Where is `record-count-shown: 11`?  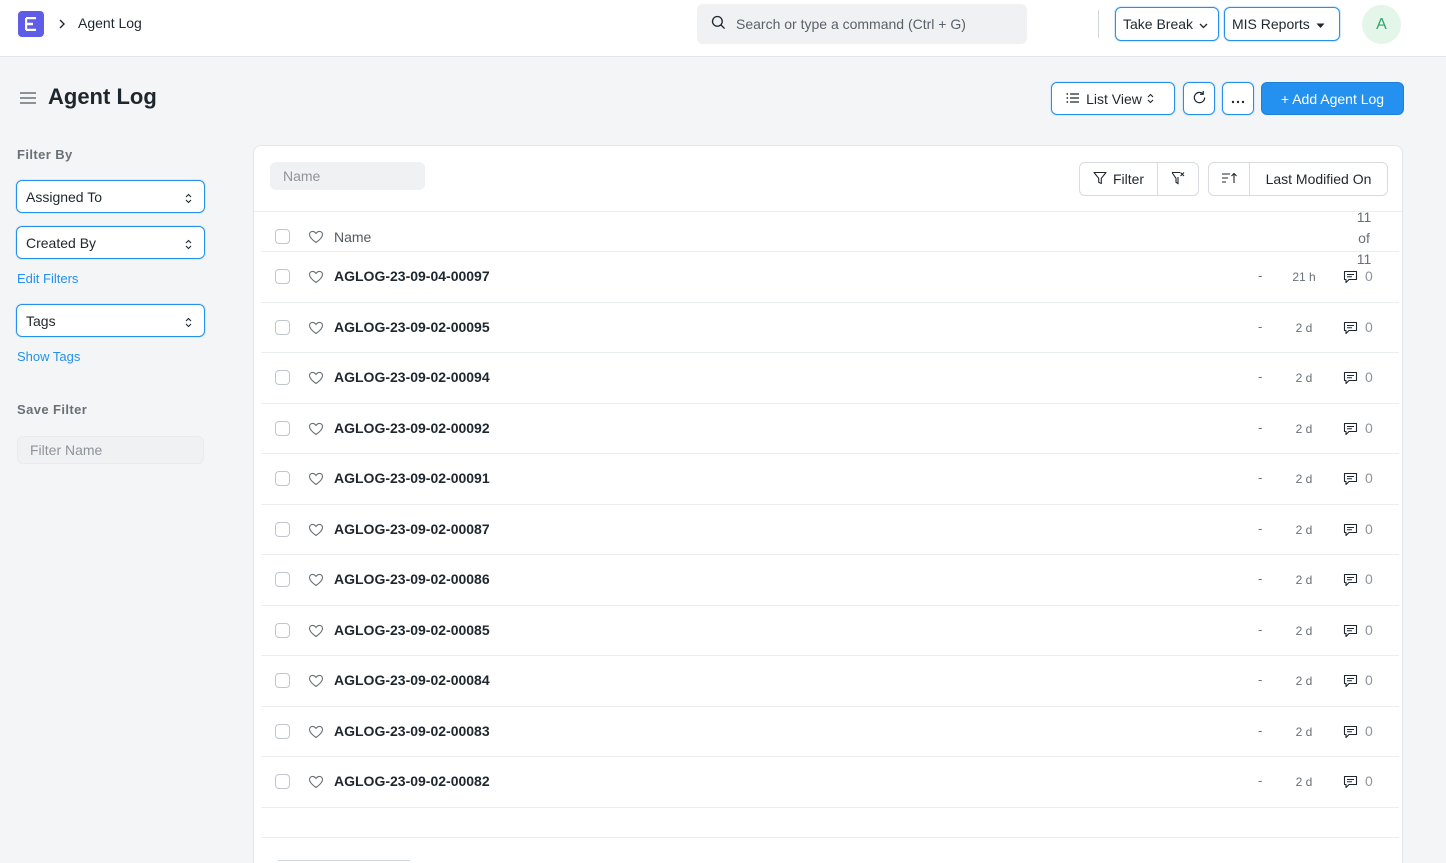
record-count-shown: 11 is located at coordinates (1364, 217).